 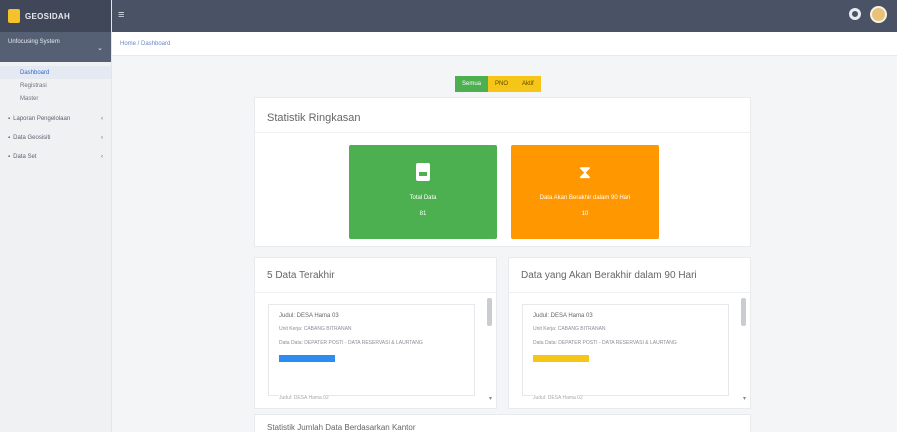 What do you see at coordinates (423, 192) in the screenshot?
I see `stat-total-data: Total Data 81` at bounding box center [423, 192].